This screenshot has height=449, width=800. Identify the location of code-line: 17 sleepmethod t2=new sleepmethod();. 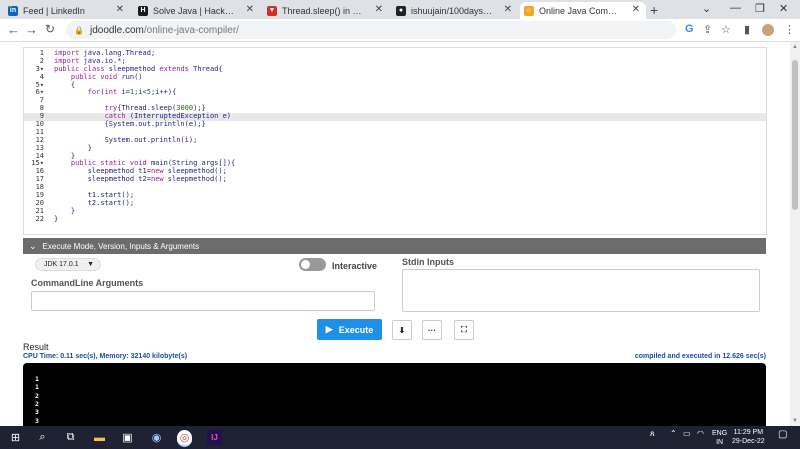
(395, 179).